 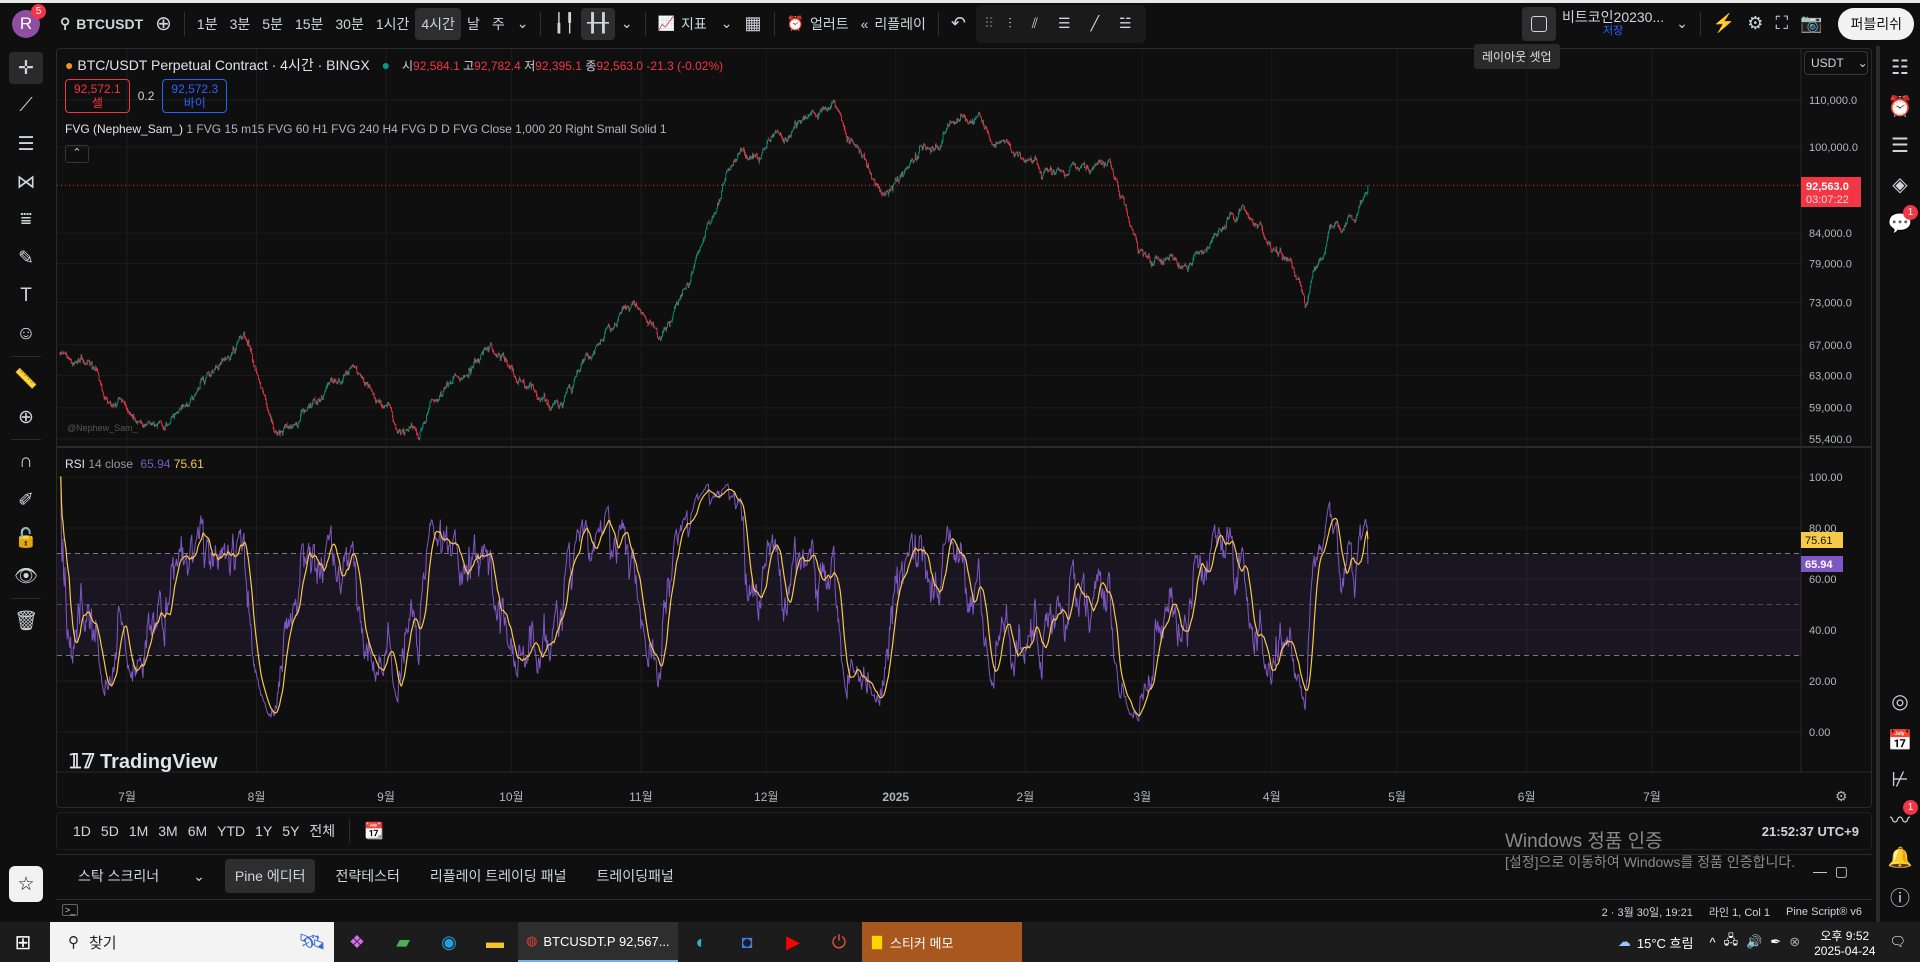 What do you see at coordinates (1900, 857) in the screenshot?
I see `notifications-button: 🔔` at bounding box center [1900, 857].